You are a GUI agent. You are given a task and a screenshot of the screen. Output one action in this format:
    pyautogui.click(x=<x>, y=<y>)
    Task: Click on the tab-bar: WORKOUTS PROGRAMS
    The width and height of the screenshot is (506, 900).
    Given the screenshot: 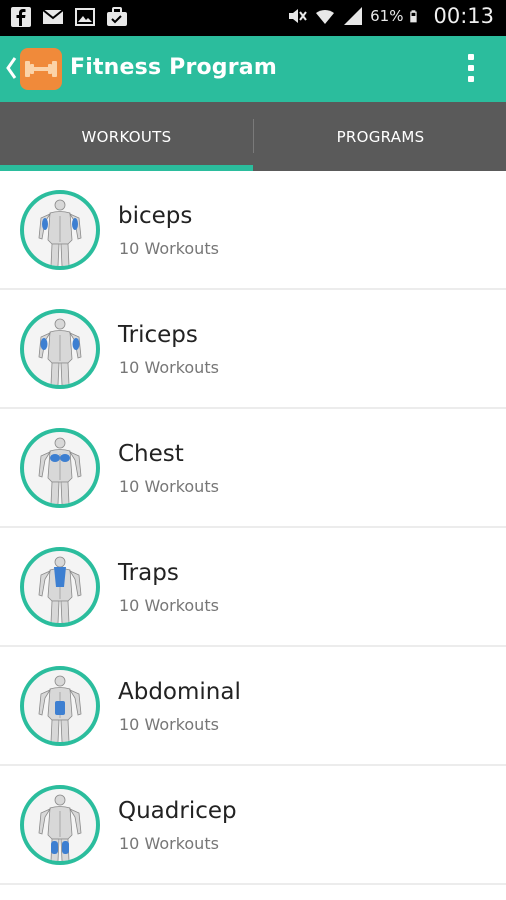 What is the action you would take?
    pyautogui.click(x=253, y=136)
    